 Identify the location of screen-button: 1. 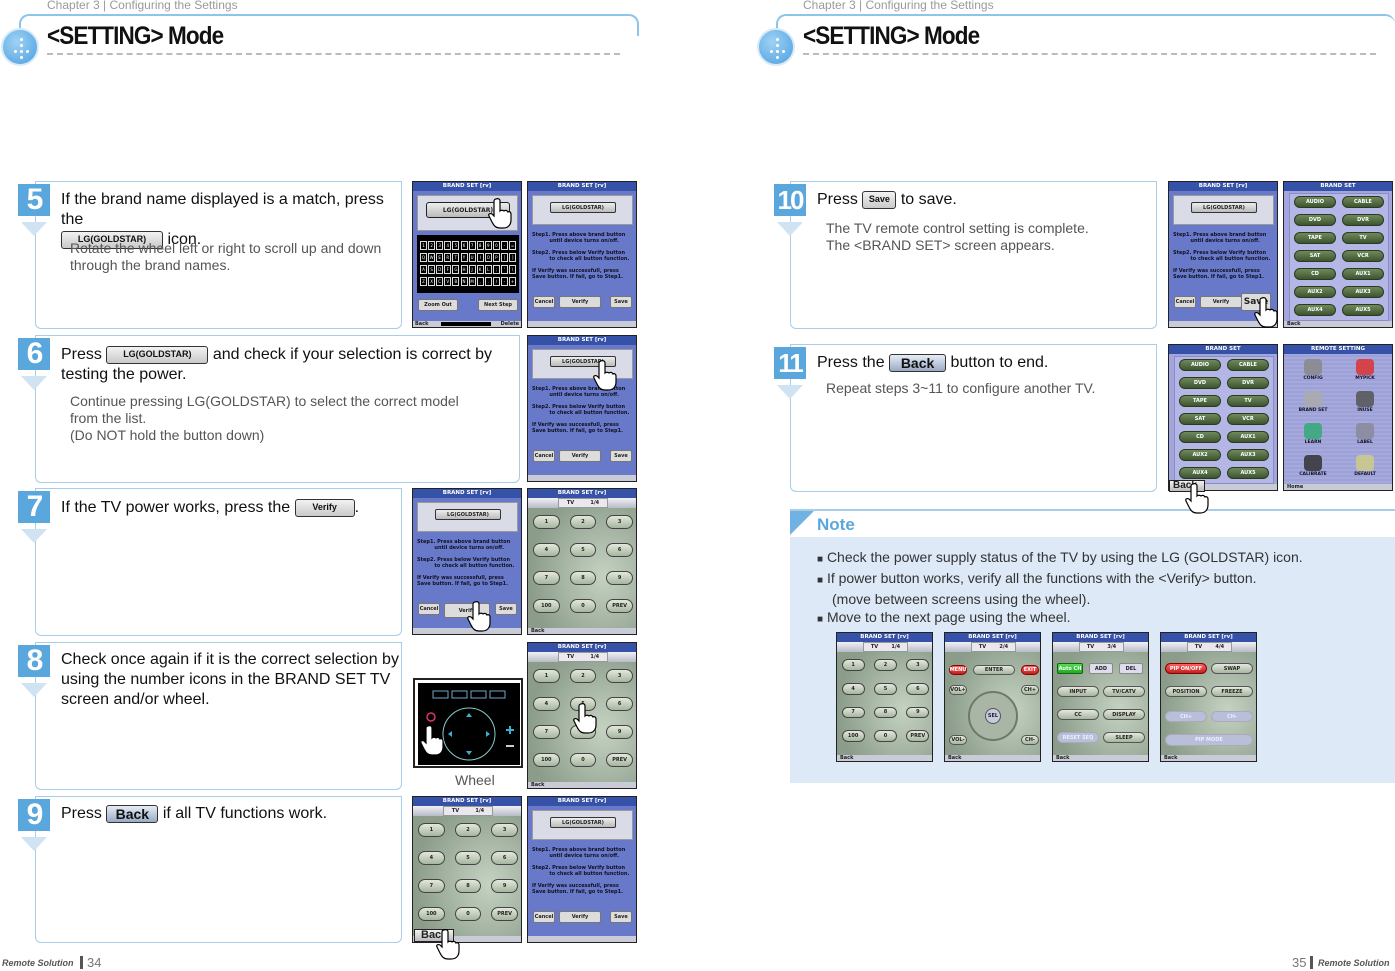
(431, 830).